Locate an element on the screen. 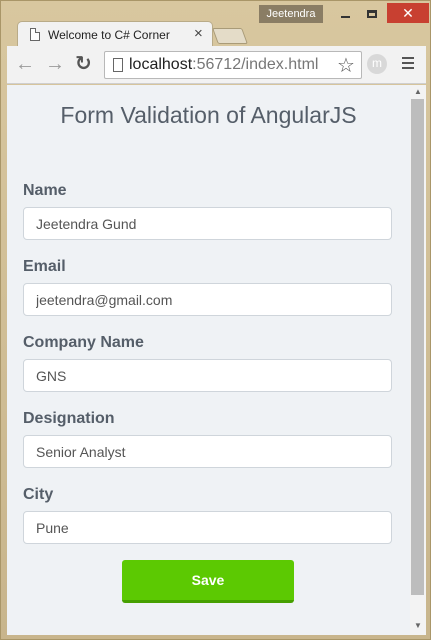  url-text: localhost:56712/index.html is located at coordinates (223, 65).